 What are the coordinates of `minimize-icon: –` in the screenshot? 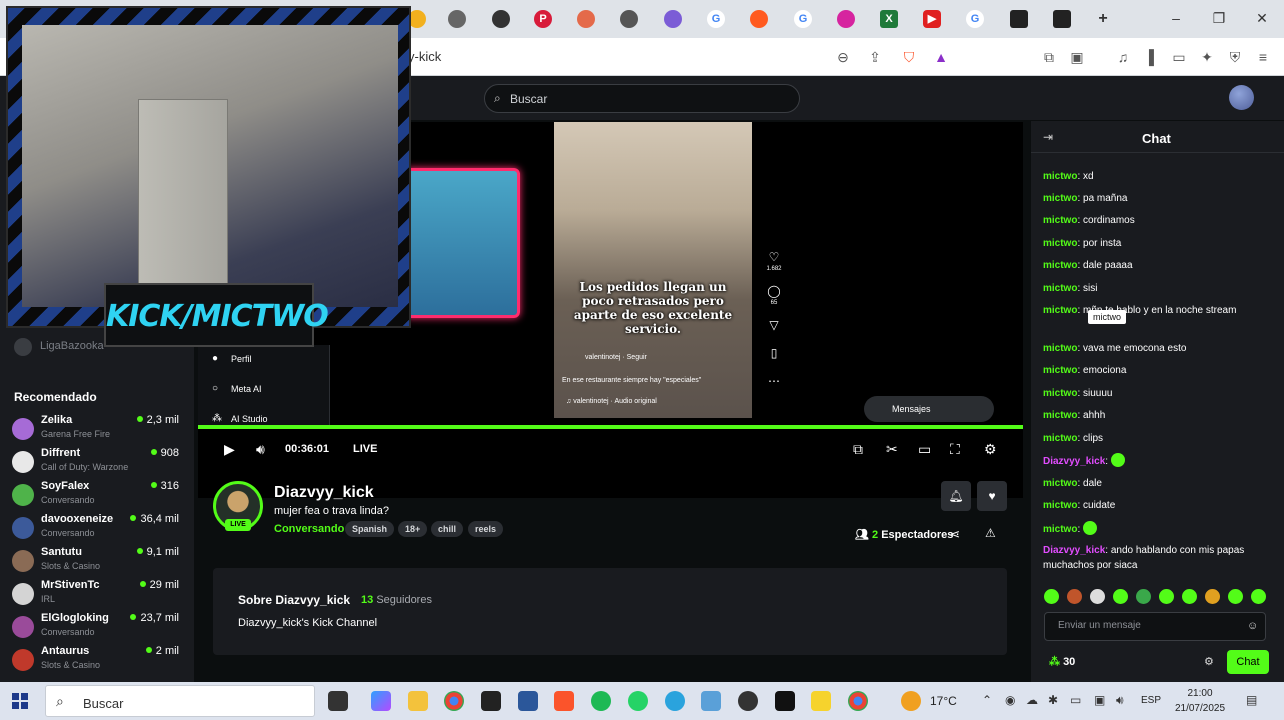 It's located at (1176, 18).